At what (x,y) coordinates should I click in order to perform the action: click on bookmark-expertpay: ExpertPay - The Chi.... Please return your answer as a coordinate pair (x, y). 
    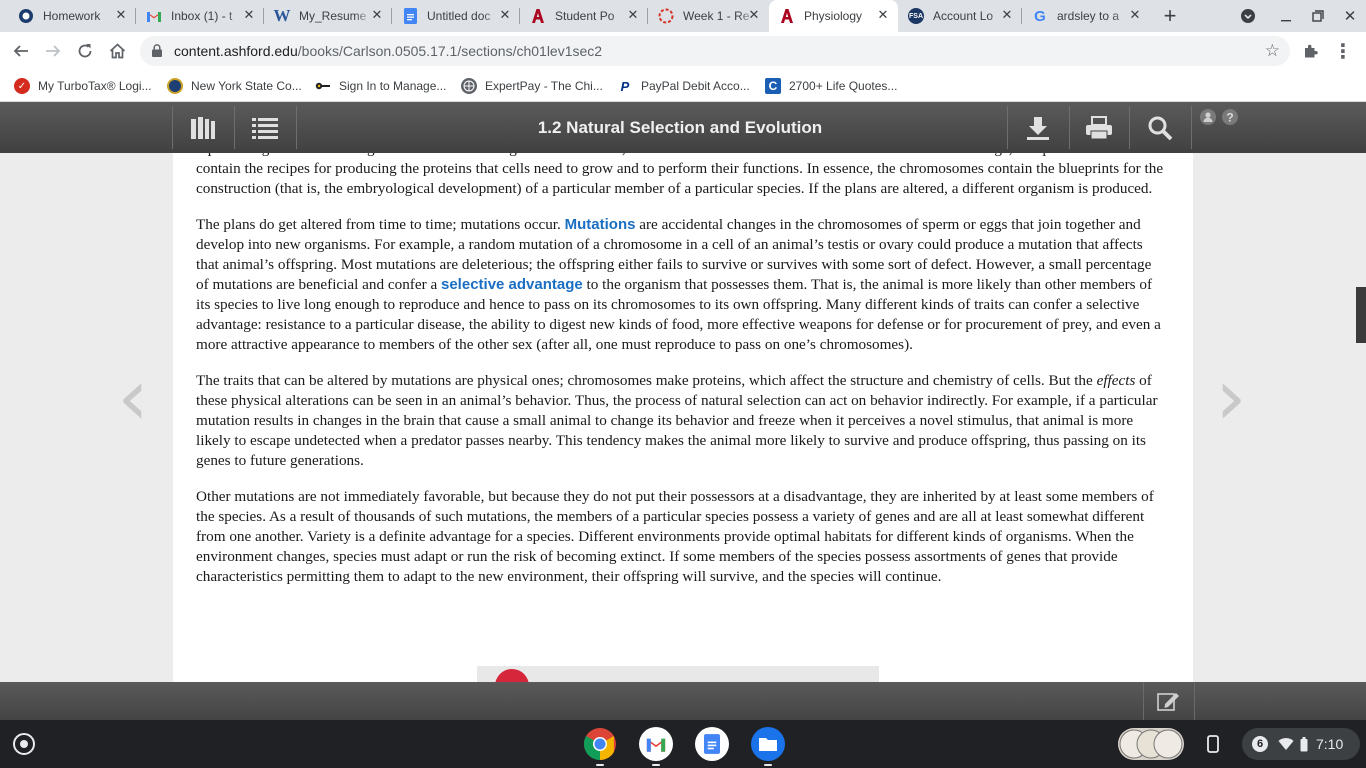
    Looking at the image, I should click on (532, 86).